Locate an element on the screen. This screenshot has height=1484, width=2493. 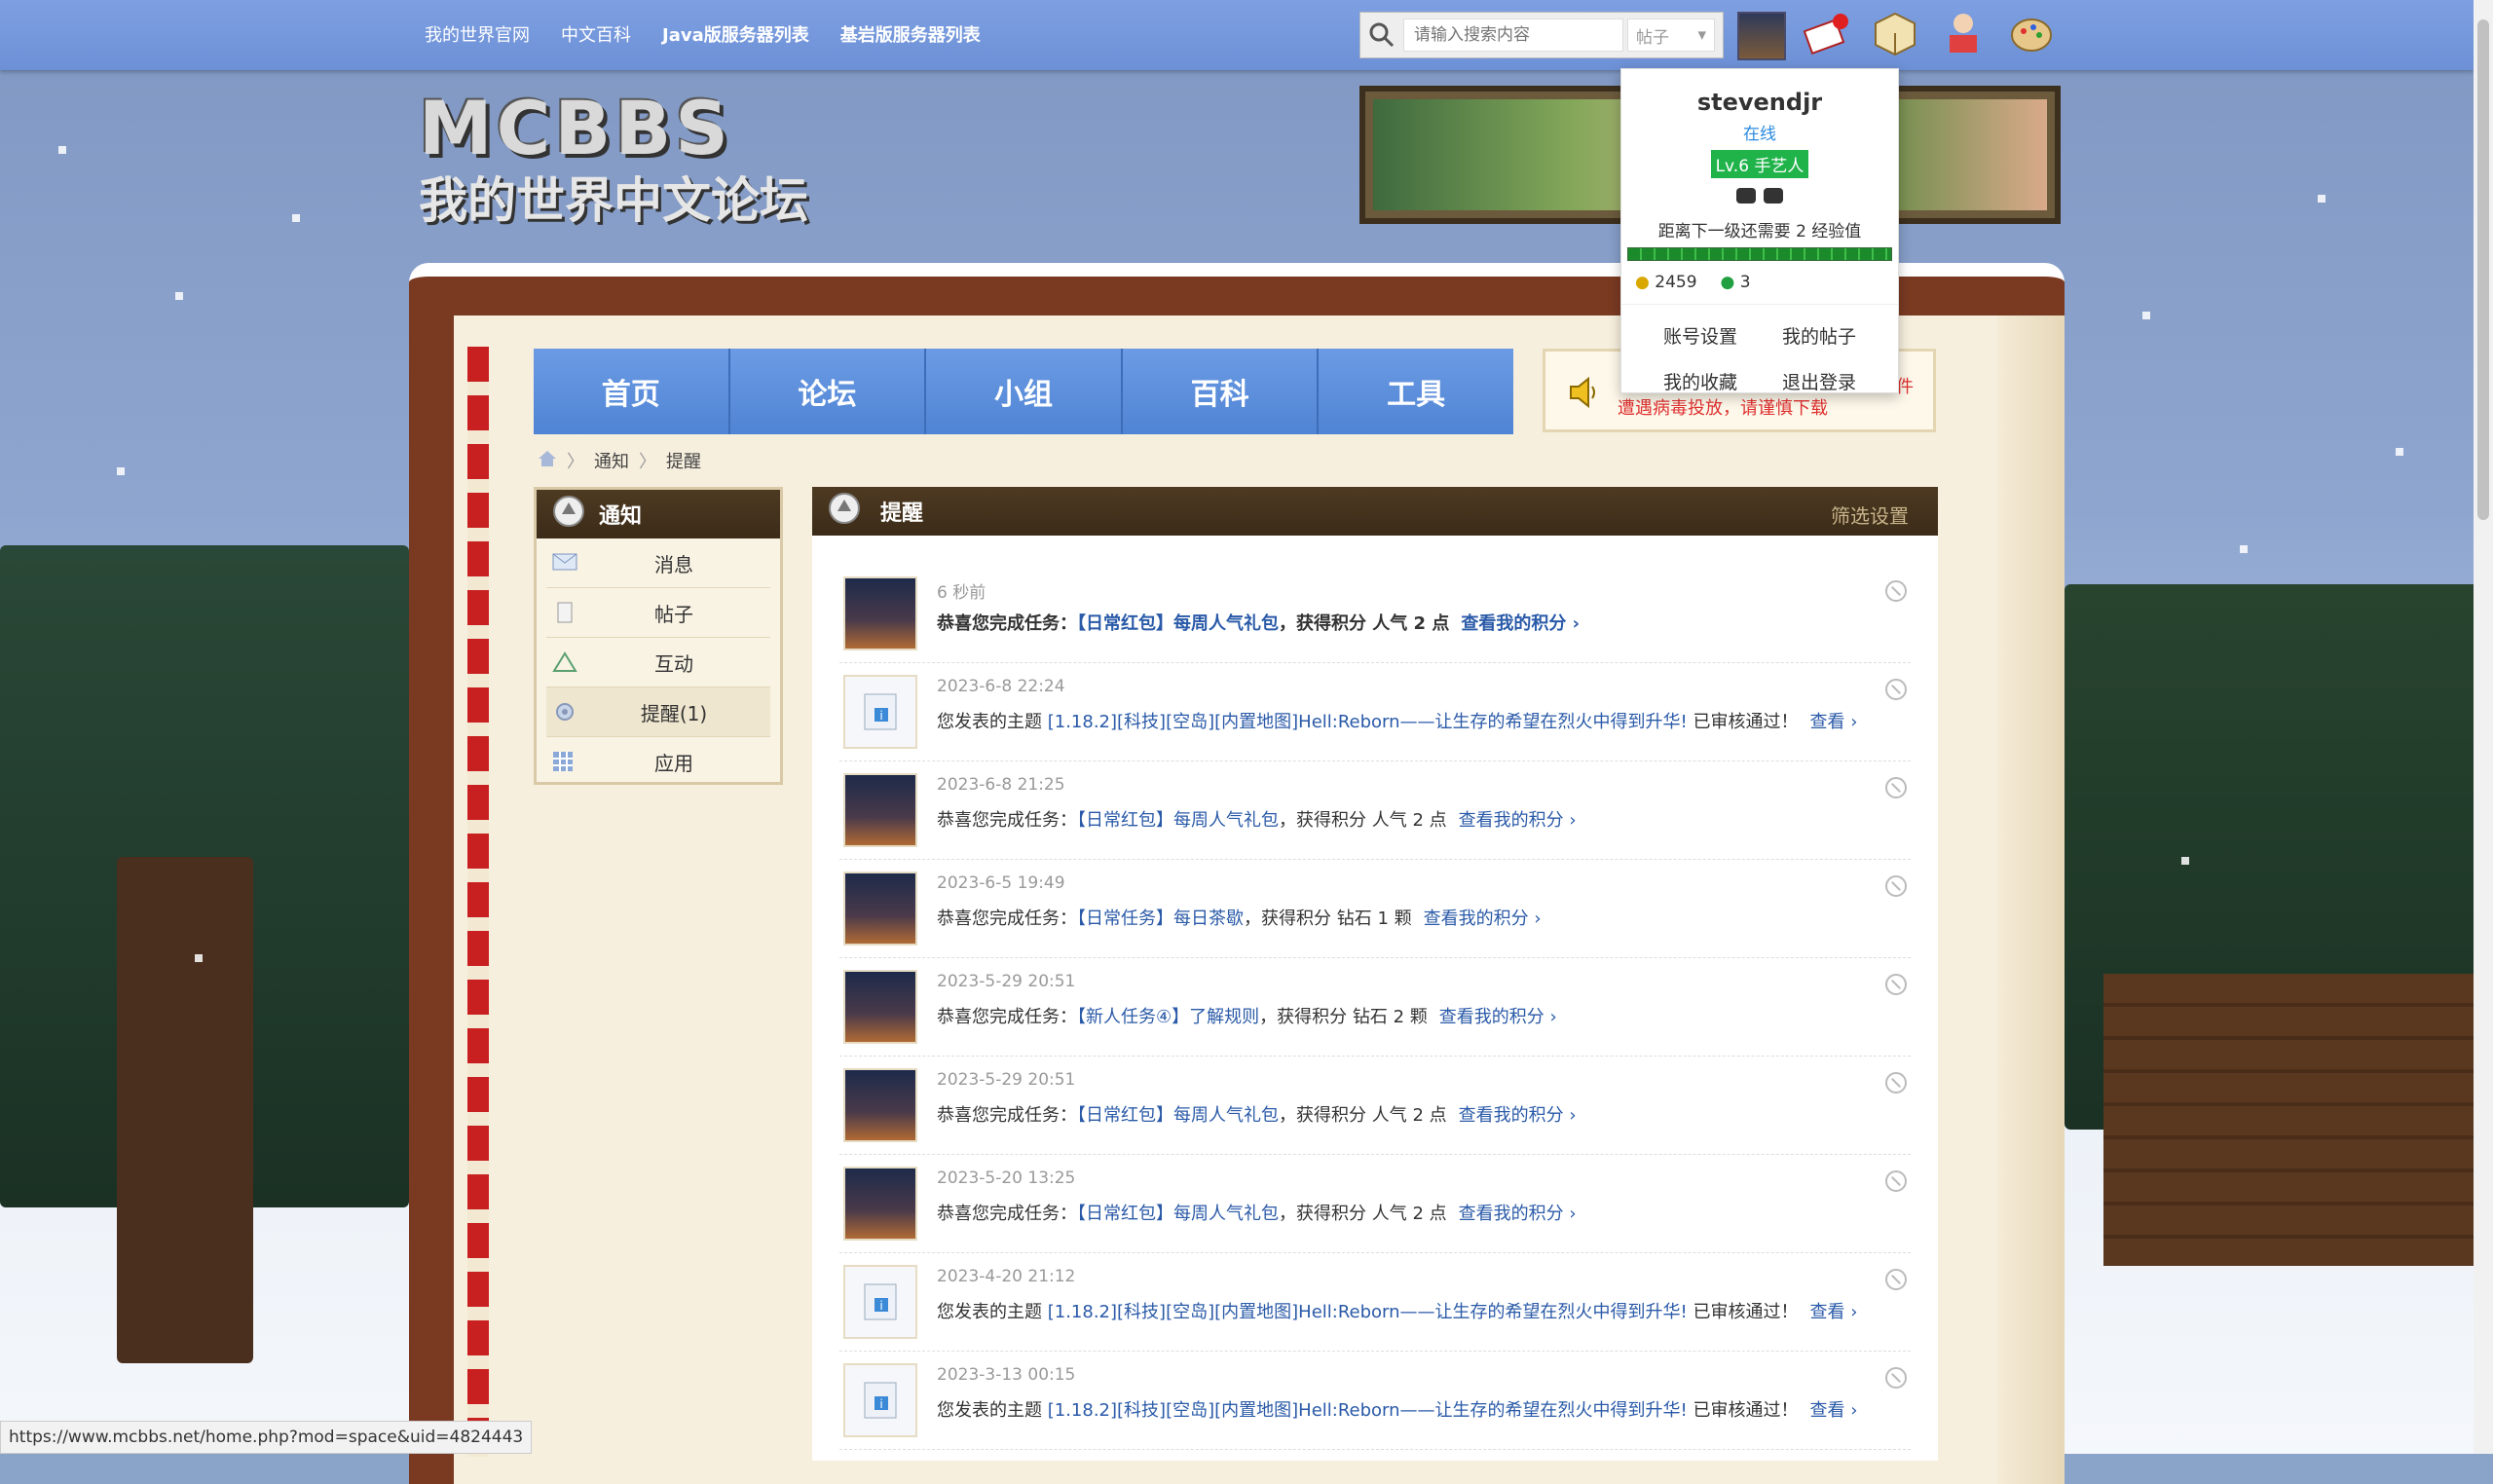
home-icon is located at coordinates (548, 461).